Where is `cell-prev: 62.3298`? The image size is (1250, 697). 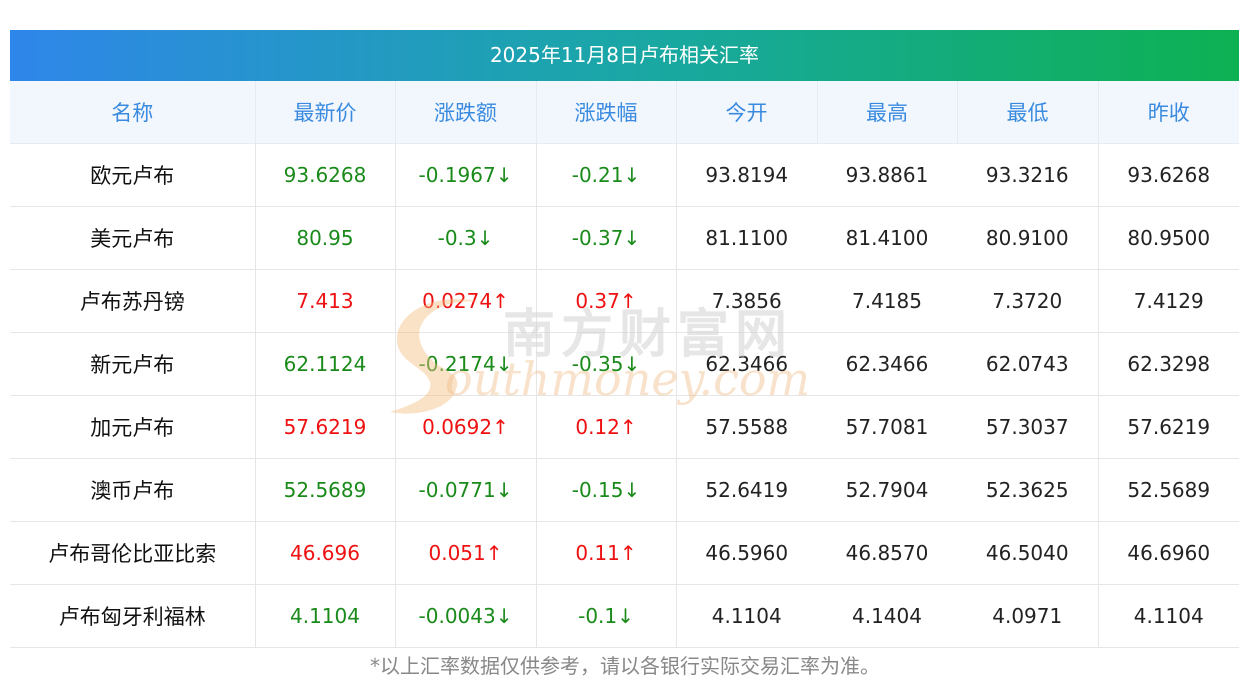
cell-prev: 62.3298 is located at coordinates (1168, 364).